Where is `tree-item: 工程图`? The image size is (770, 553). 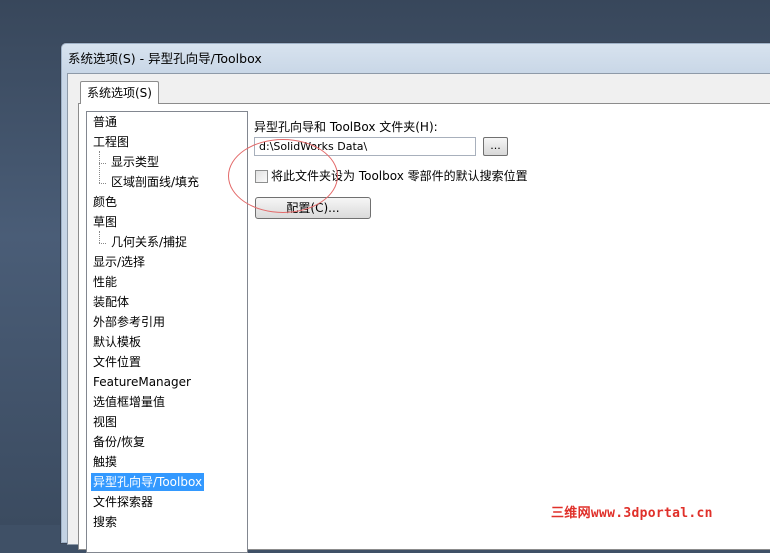
tree-item: 工程图 is located at coordinates (111, 142).